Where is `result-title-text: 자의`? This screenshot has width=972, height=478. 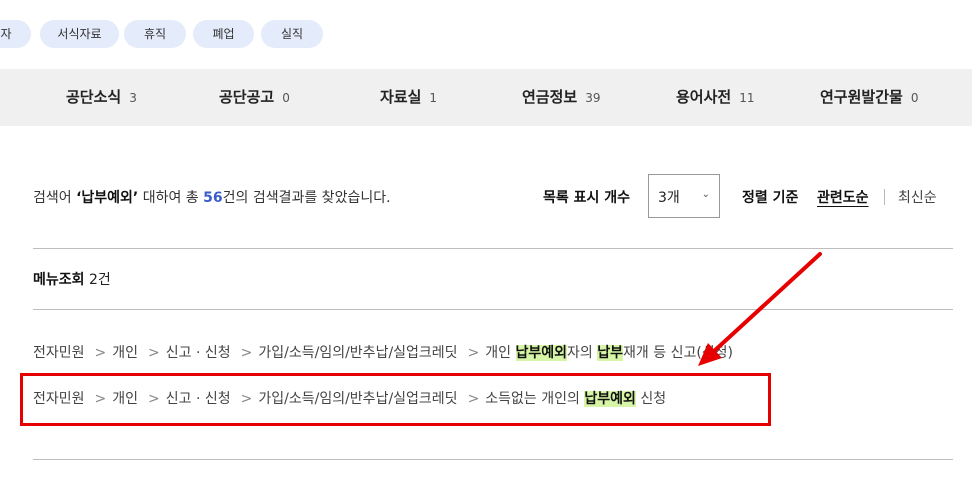 result-title-text: 자의 is located at coordinates (582, 353).